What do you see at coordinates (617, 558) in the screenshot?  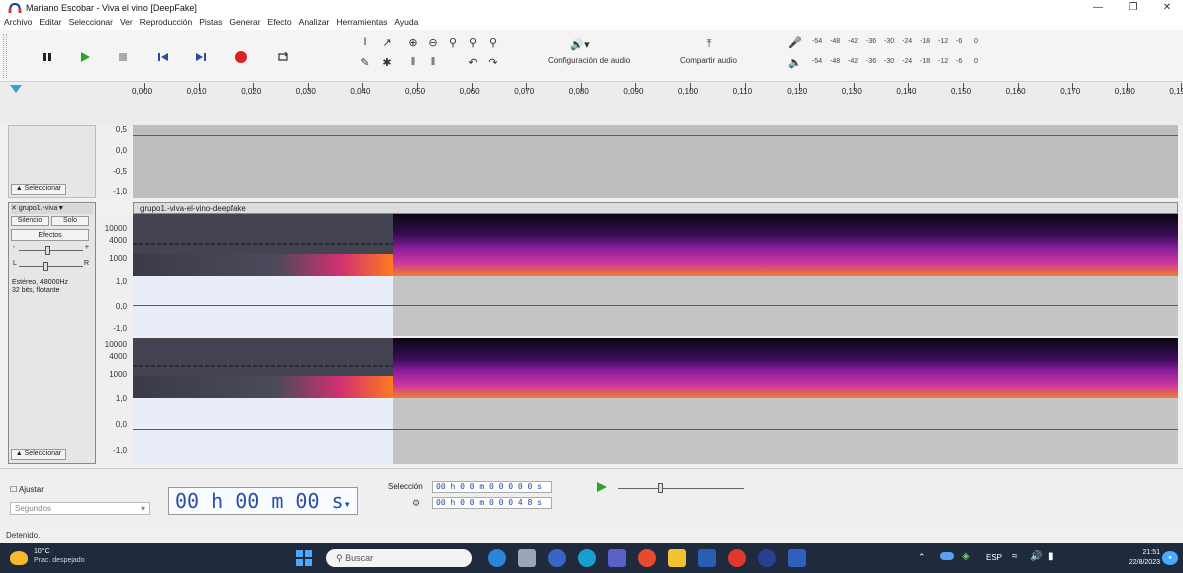 I see `teams-icon` at bounding box center [617, 558].